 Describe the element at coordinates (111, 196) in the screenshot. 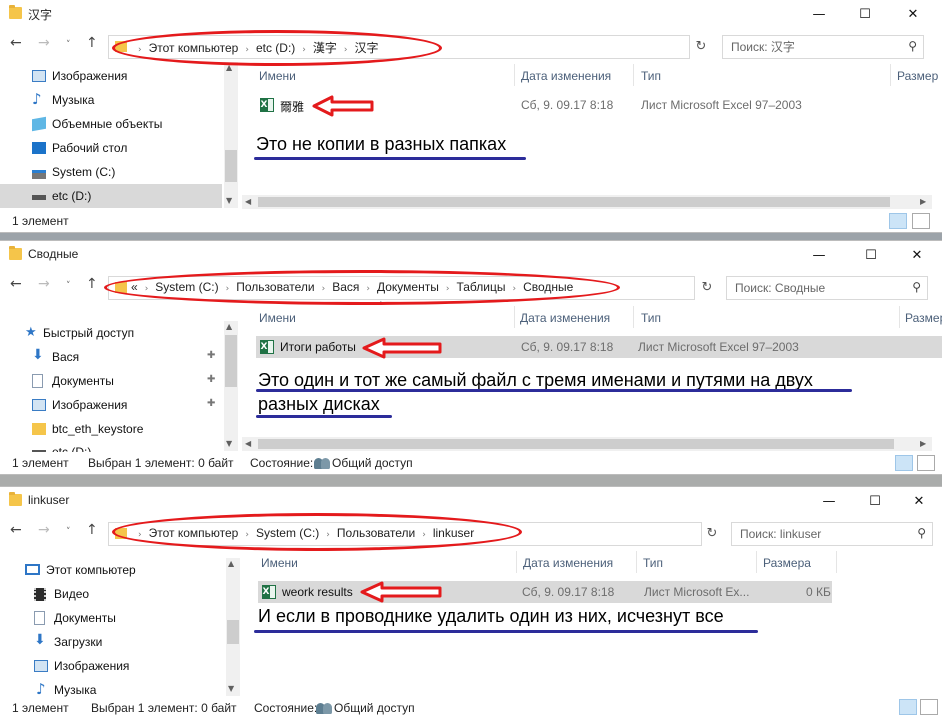

I see `nav-item-etc-d: etc (D:)` at that location.